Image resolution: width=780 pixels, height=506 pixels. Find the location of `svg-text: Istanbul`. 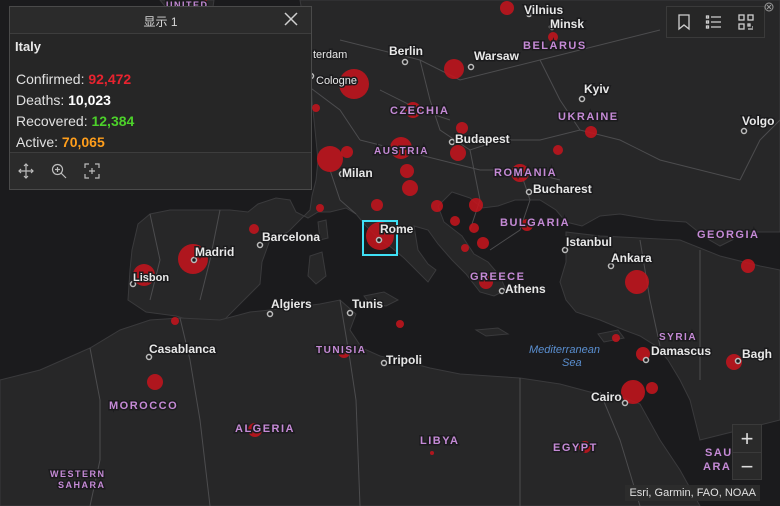

svg-text: Istanbul is located at coordinates (589, 242).